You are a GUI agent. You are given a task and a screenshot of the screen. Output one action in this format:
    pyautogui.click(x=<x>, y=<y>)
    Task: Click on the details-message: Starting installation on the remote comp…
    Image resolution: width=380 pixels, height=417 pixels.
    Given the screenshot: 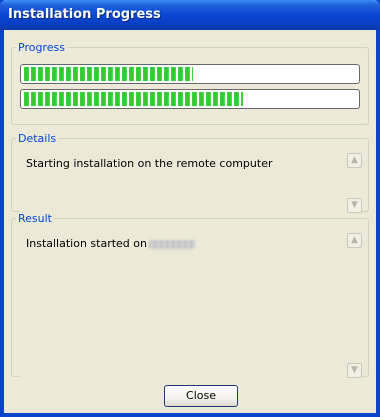 What is the action you would take?
    pyautogui.click(x=149, y=163)
    